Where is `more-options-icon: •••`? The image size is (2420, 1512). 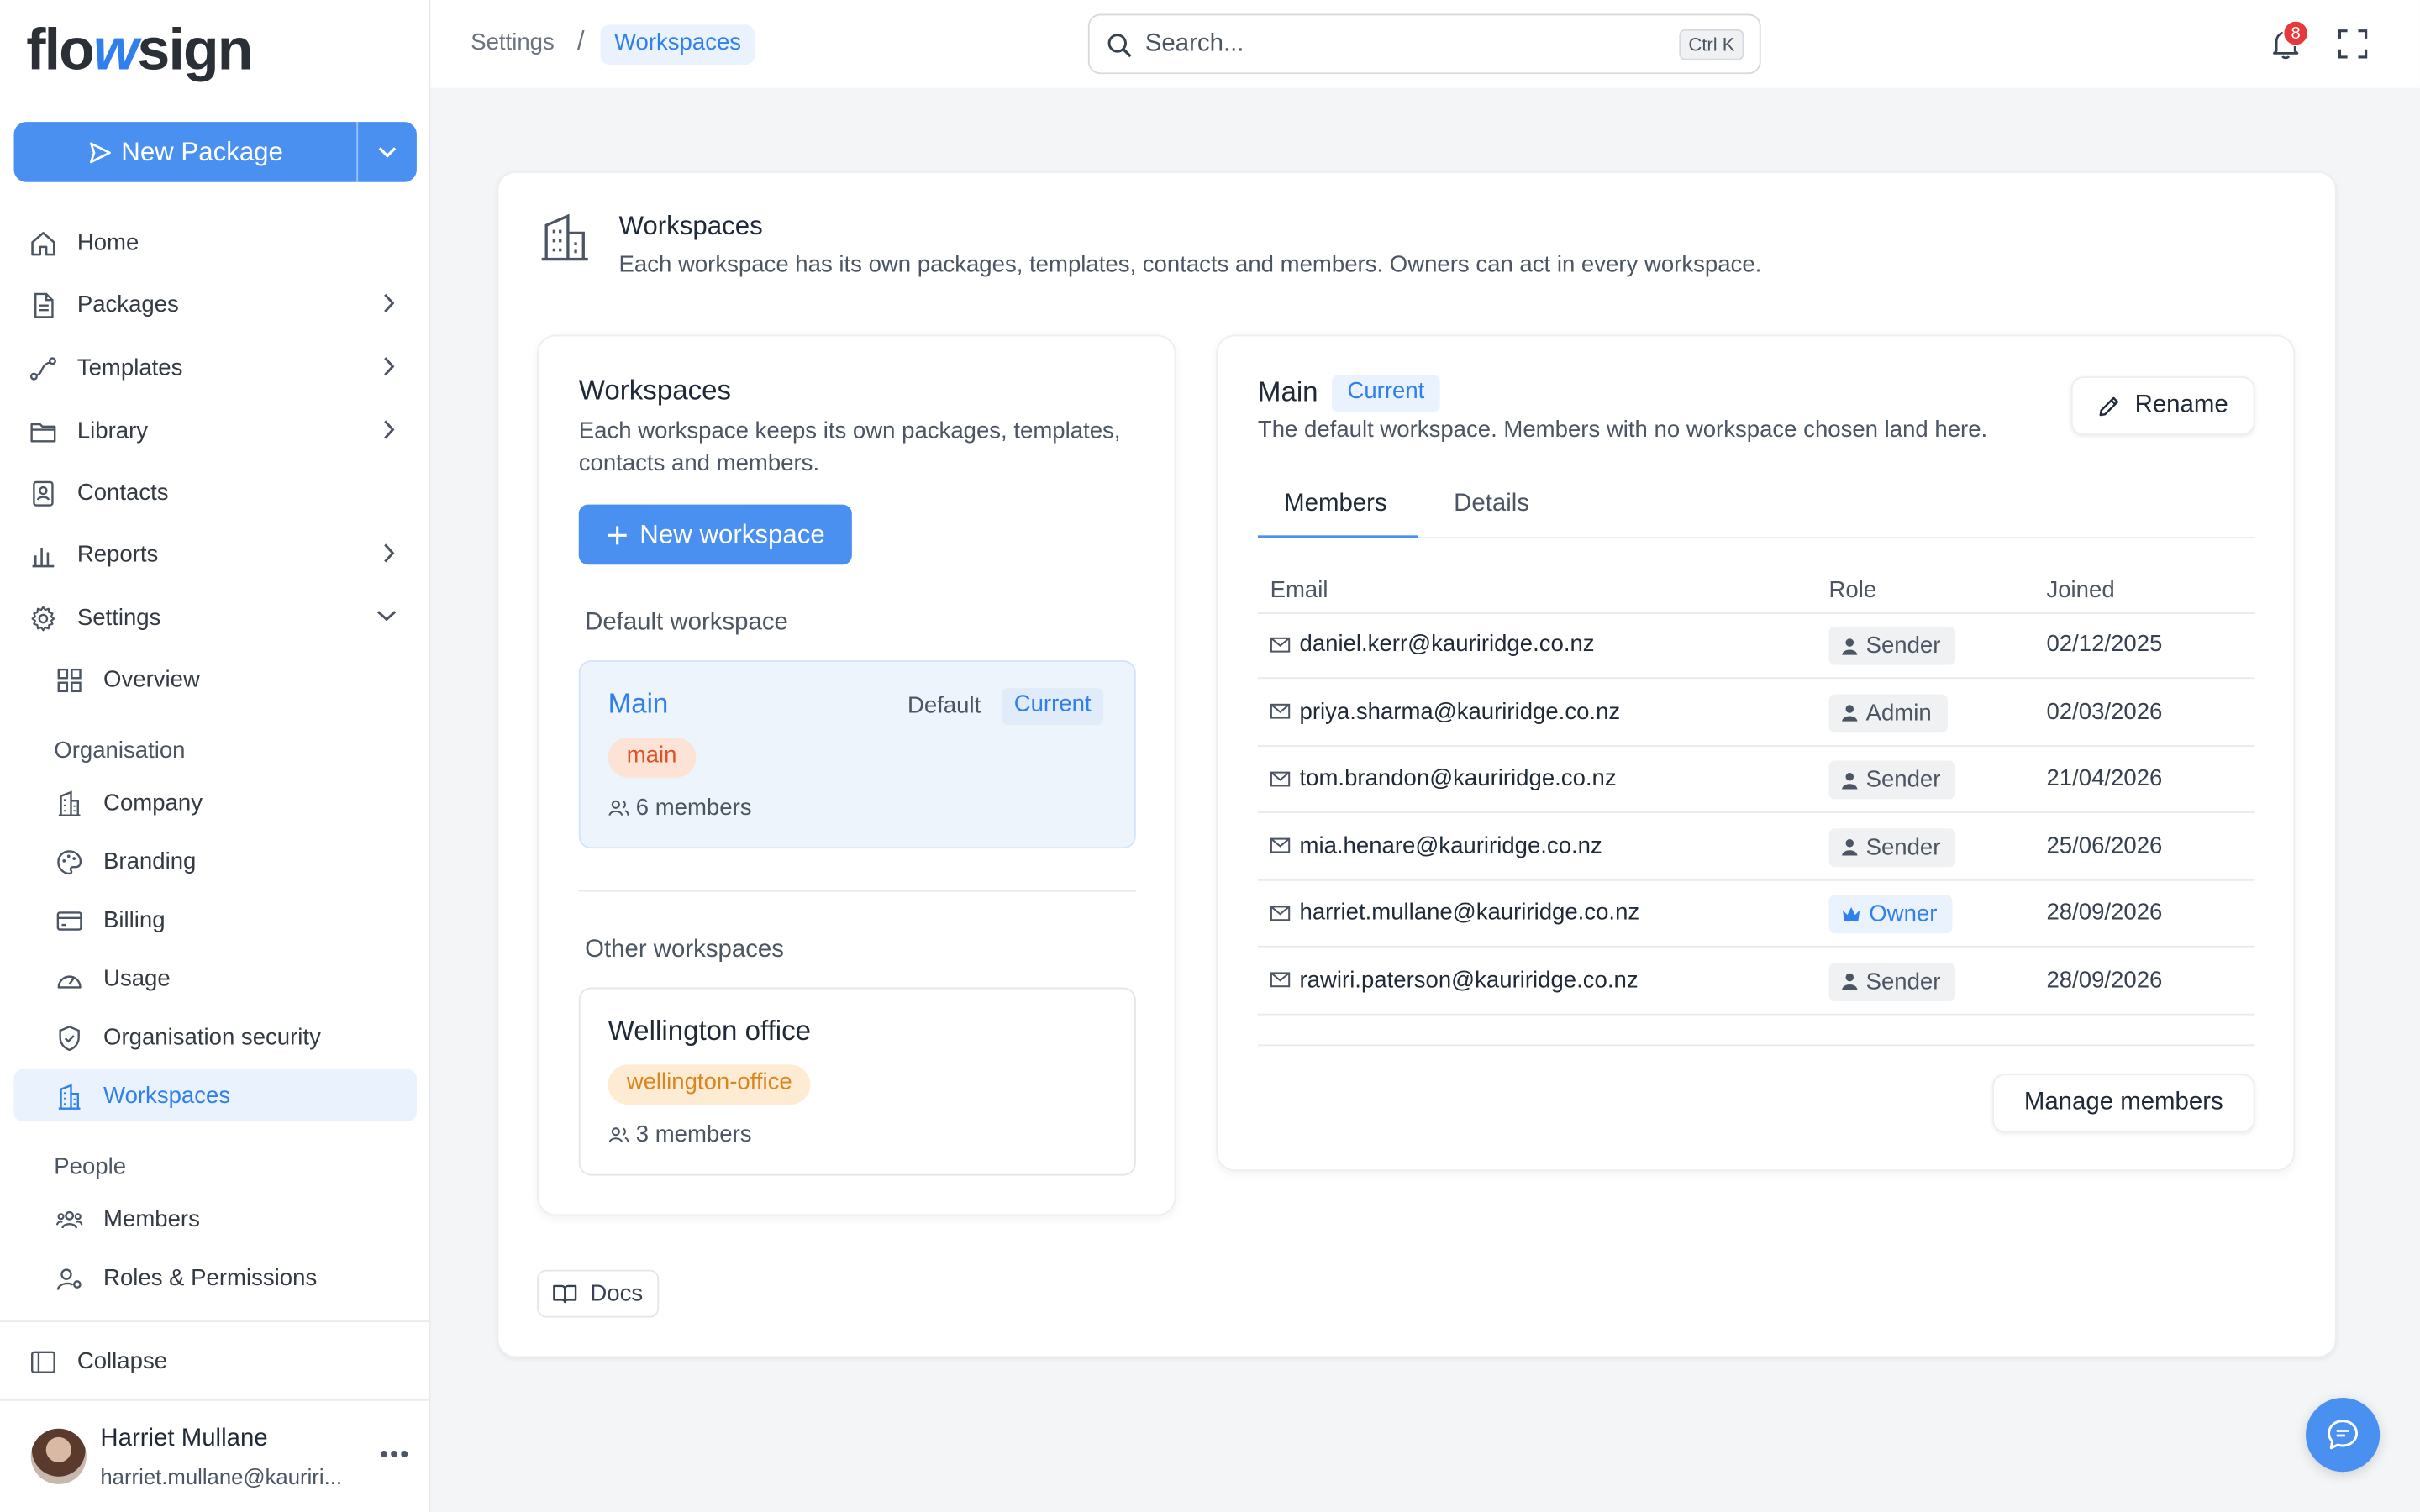
more-options-icon: ••• is located at coordinates (395, 1456).